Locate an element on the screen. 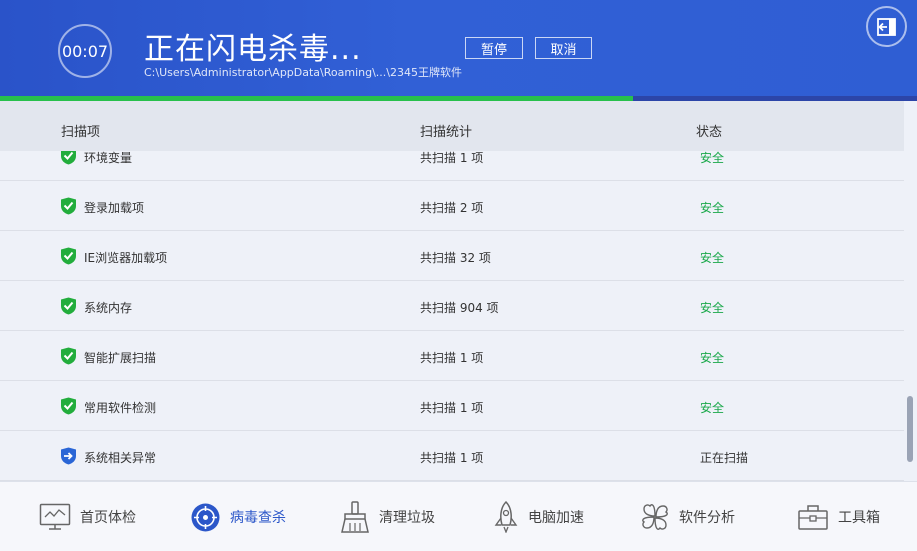 The width and height of the screenshot is (917, 551). scan-item-name: IE浏览器加载项 is located at coordinates (126, 258).